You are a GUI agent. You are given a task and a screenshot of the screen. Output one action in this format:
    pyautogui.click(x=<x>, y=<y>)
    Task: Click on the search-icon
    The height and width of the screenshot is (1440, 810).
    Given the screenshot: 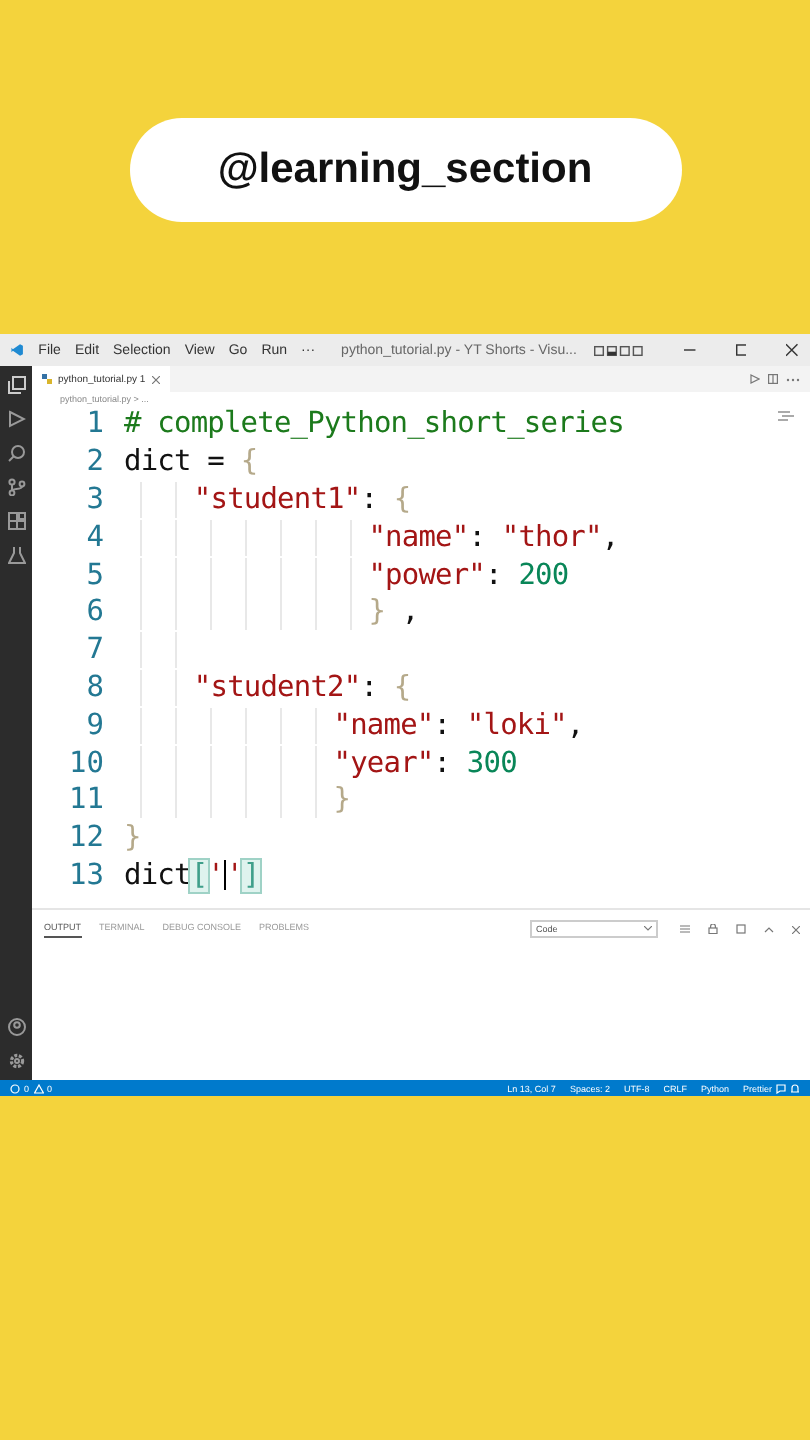 What is the action you would take?
    pyautogui.click(x=16, y=453)
    